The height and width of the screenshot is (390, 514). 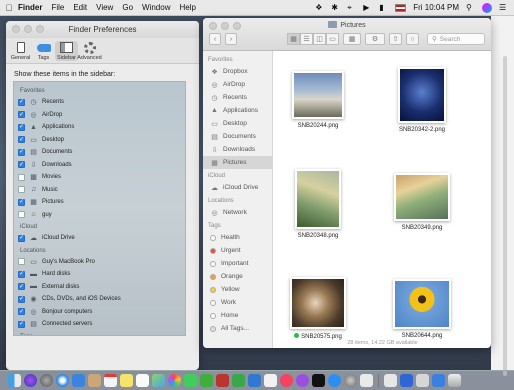 I want to click on sidebar-option-row: ✓ ▬ Hard disks, so click(x=101, y=274).